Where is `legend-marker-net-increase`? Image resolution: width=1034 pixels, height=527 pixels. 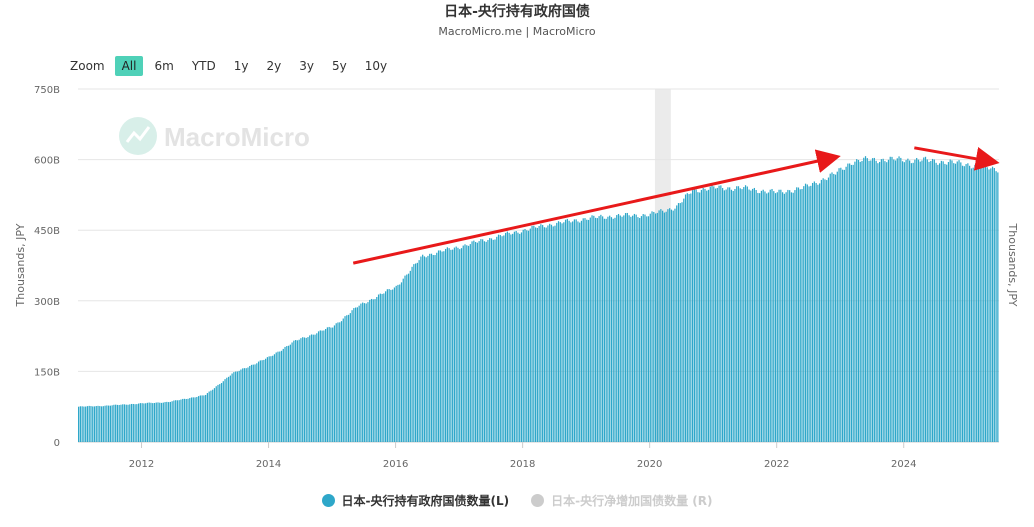
legend-marker-net-increase is located at coordinates (538, 500).